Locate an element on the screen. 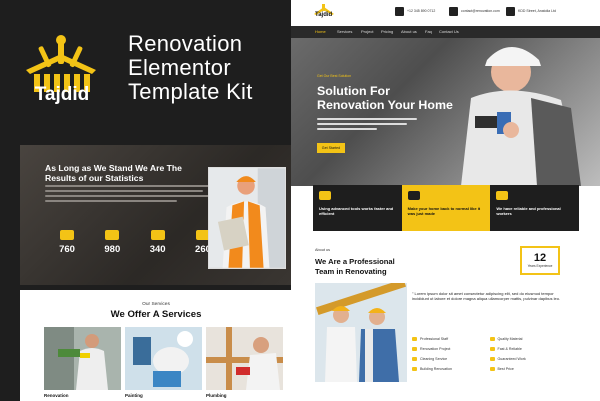 The height and width of the screenshot is (401, 600). nav-item-contact: Contact Us is located at coordinates (449, 31).